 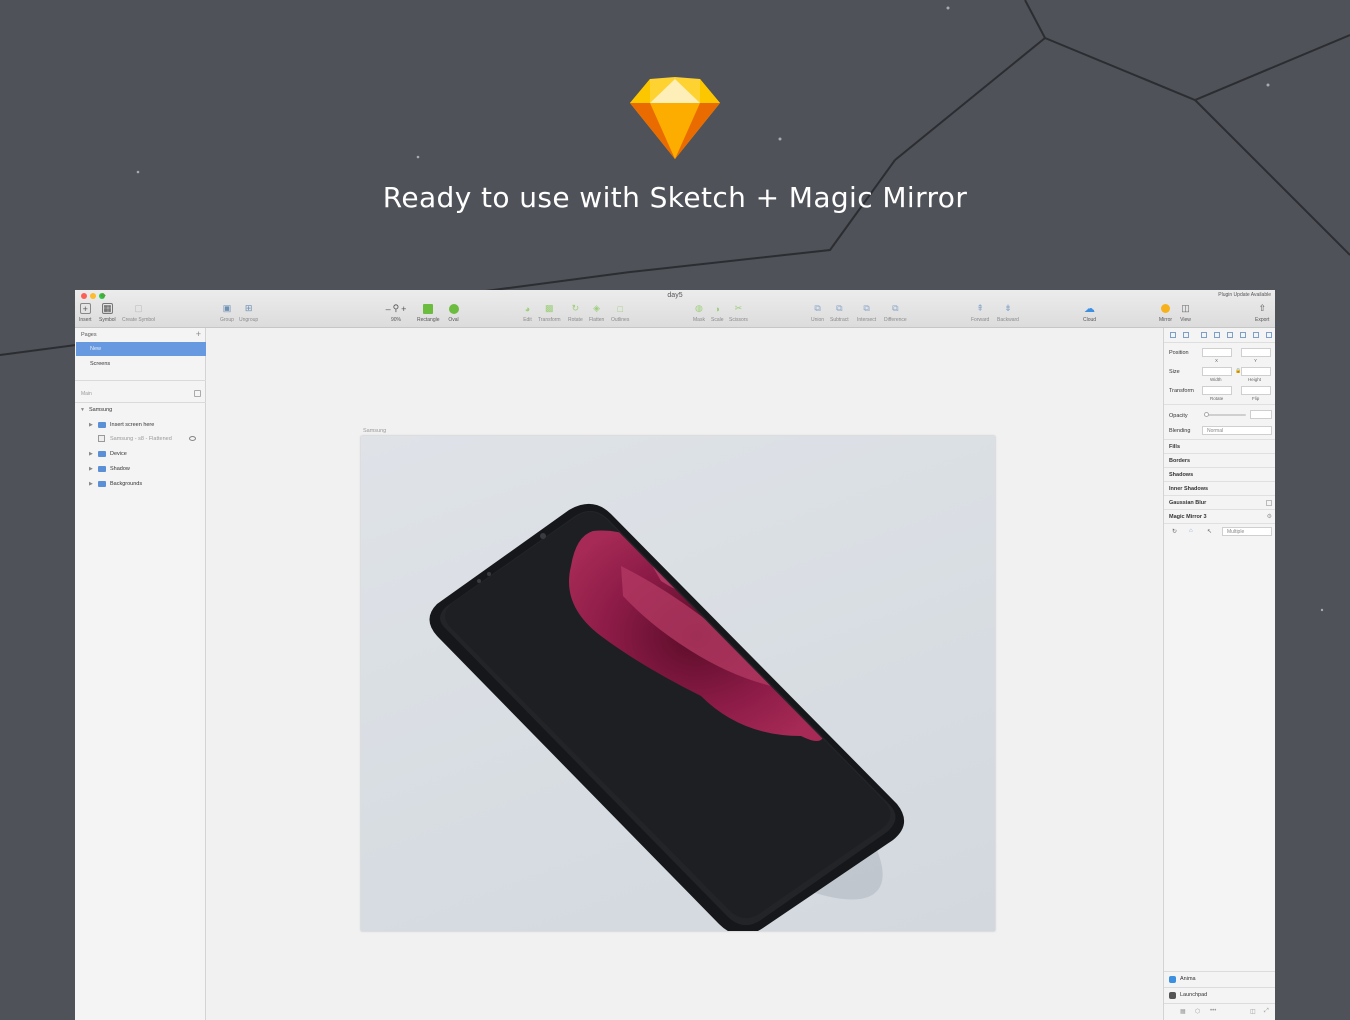 I want to click on align-top-icon, so click(x=1217, y=335).